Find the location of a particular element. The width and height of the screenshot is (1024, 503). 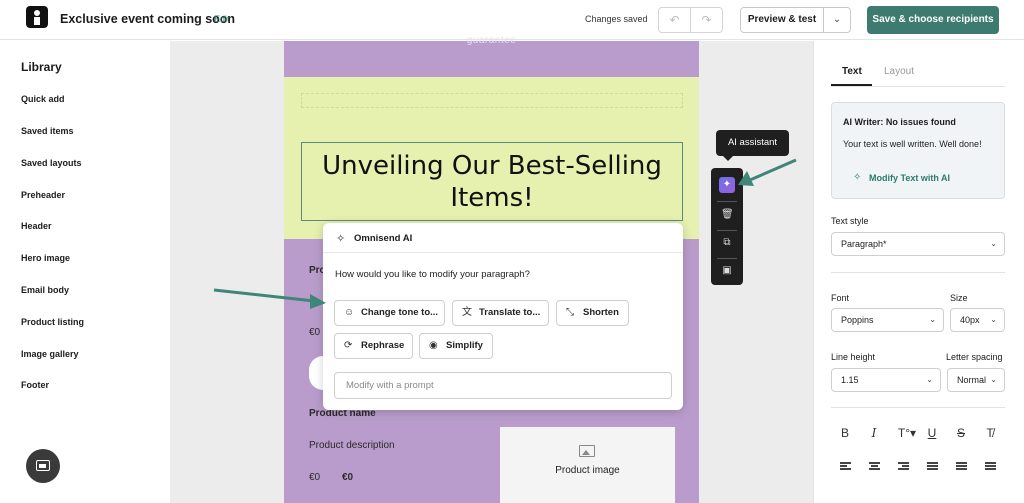

font-select: Poppins ⌄ is located at coordinates (887, 320).